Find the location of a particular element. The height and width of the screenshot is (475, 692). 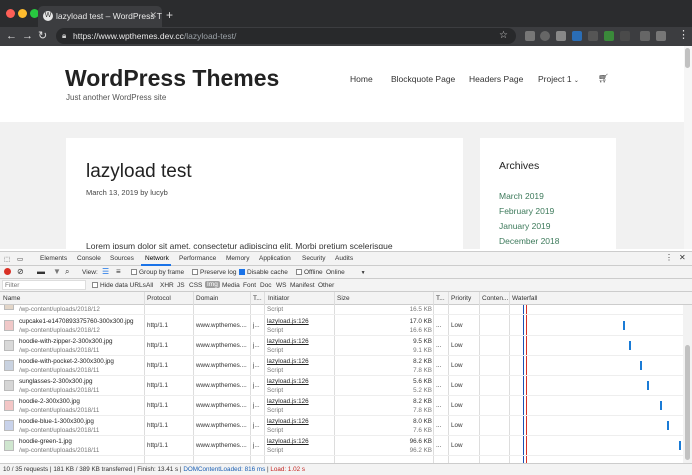

type-filter-css: CSS is located at coordinates (195, 285).